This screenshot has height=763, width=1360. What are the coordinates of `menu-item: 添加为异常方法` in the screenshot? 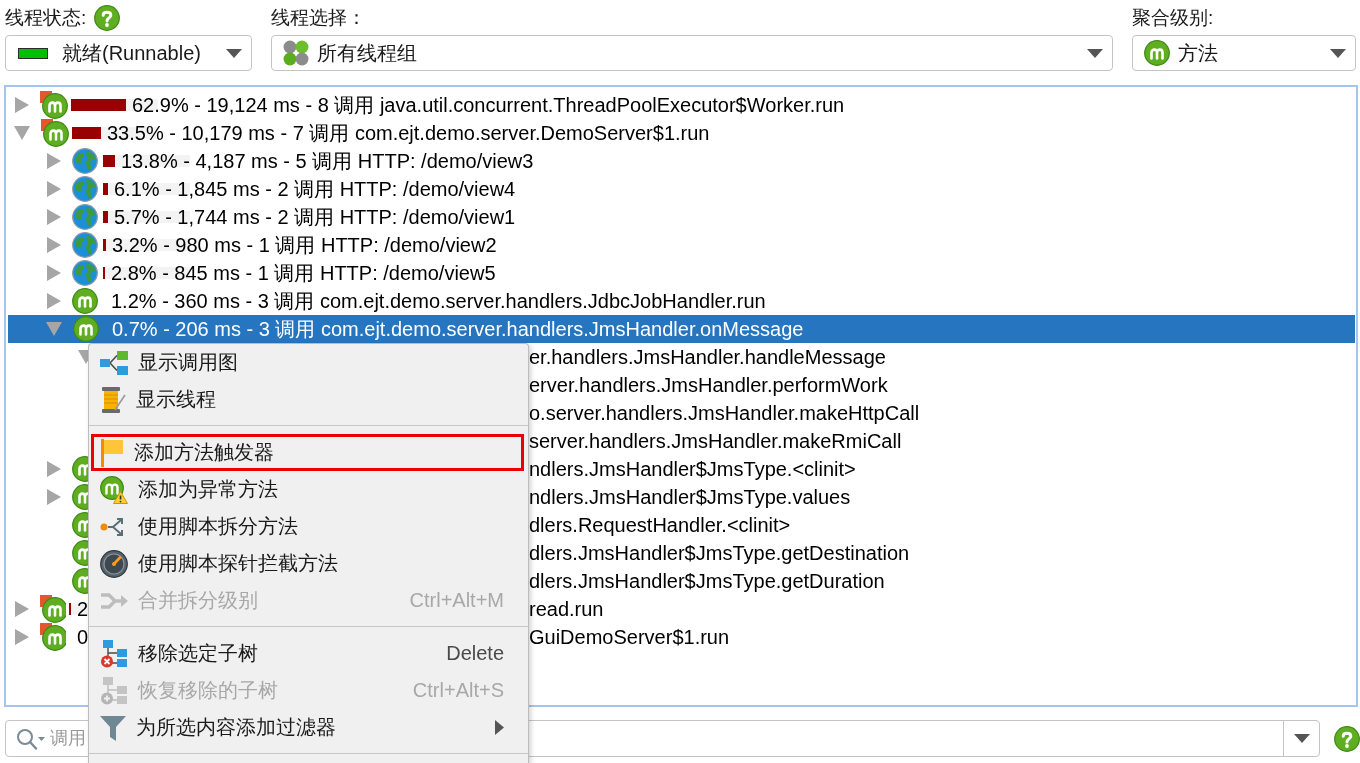 It's located at (307, 489).